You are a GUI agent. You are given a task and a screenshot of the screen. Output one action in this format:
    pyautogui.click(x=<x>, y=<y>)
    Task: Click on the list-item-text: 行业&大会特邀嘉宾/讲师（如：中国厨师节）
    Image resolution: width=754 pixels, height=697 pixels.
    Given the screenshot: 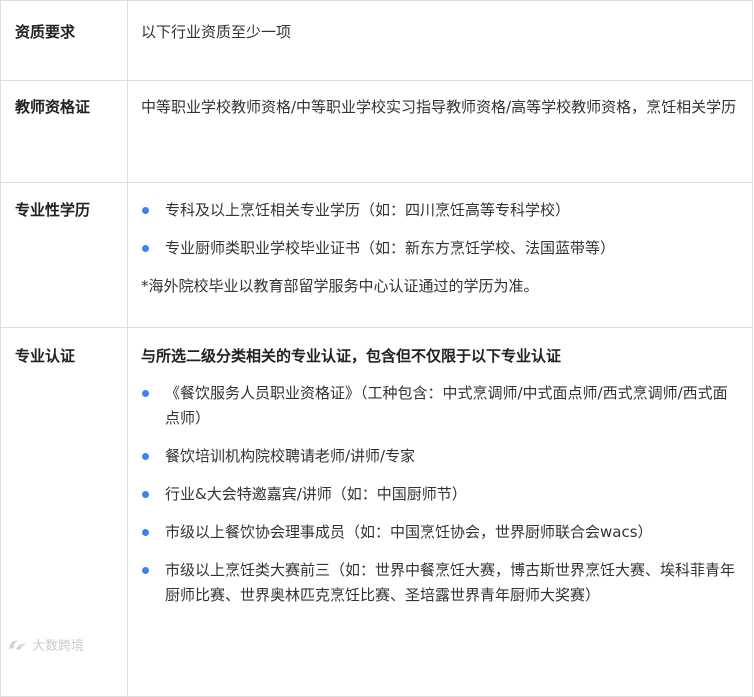 What is the action you would take?
    pyautogui.click(x=316, y=494)
    